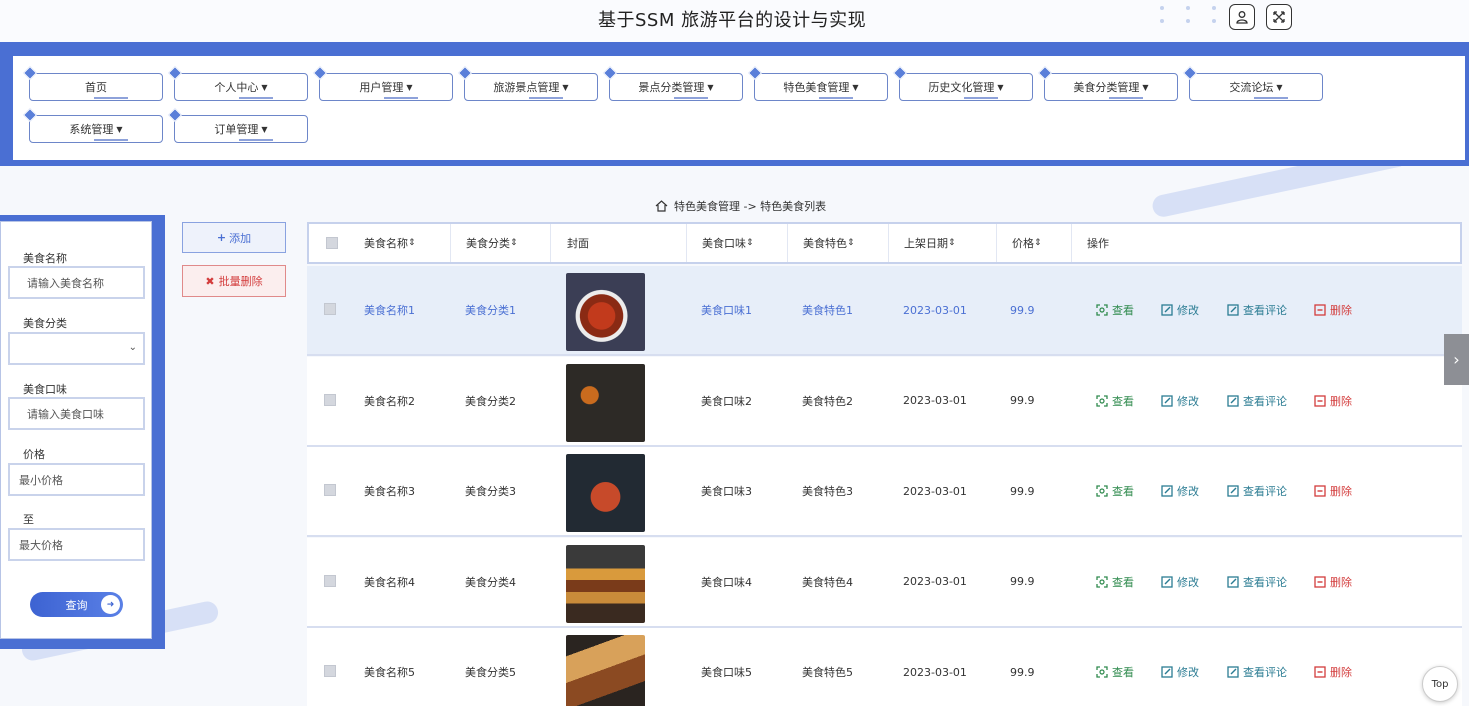  I want to click on query-button: 查询 ➜, so click(76, 604).